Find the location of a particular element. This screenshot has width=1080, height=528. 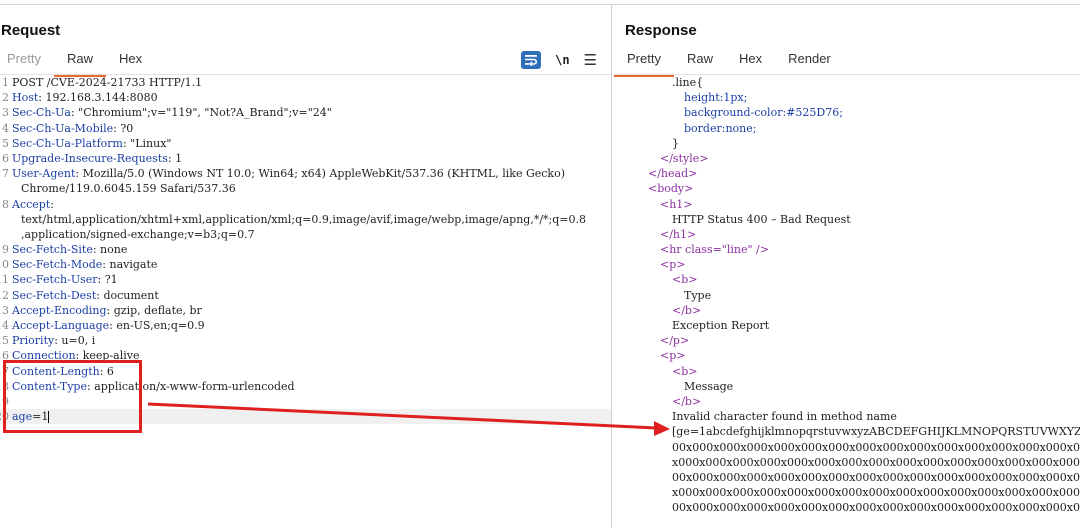

line-number: 13 is located at coordinates (4, 310).